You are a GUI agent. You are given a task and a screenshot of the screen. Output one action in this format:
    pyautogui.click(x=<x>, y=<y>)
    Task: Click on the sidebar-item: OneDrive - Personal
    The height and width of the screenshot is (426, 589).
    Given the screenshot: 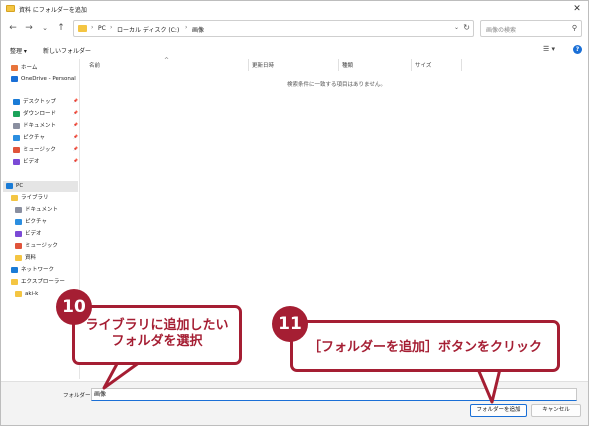 What is the action you would take?
    pyautogui.click(x=38, y=79)
    